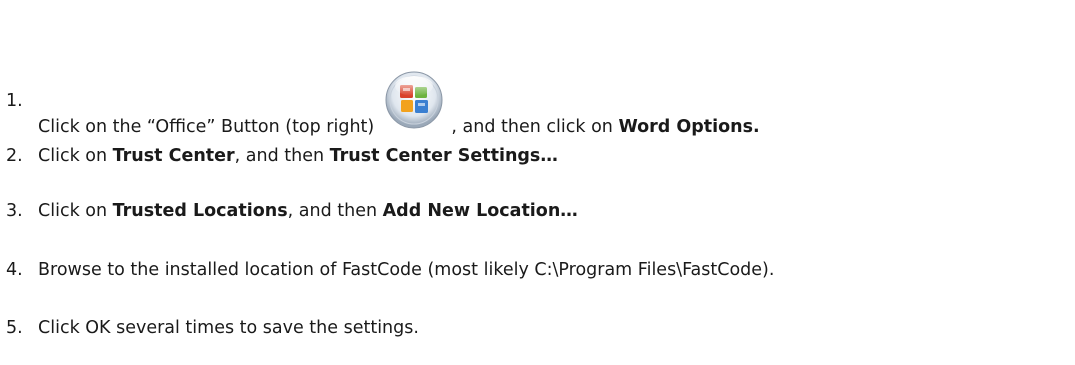  I want to click on office-logo-icon, so click(414, 100).